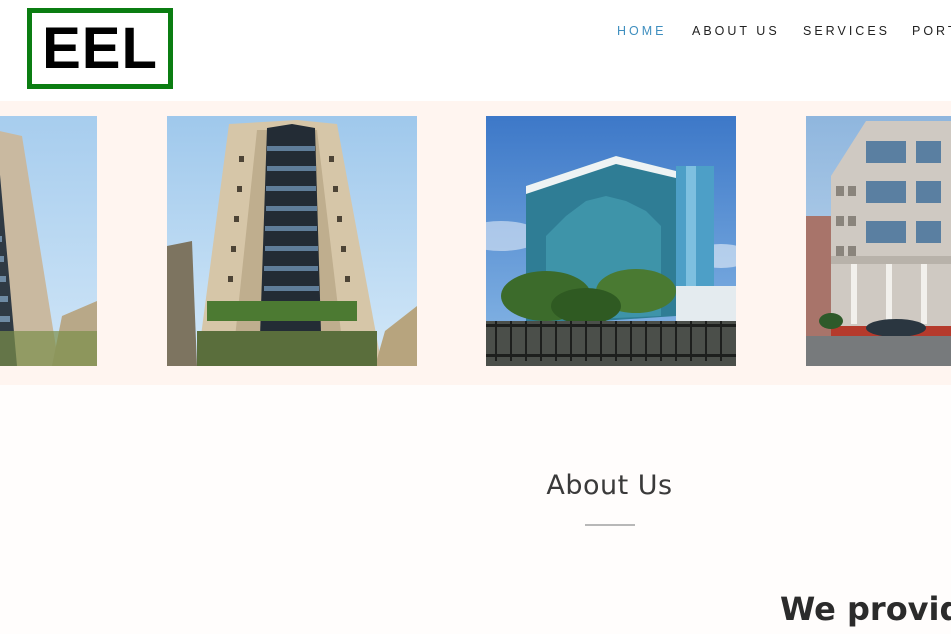  I want to click on nav-item-about-us: ABOUT US, so click(736, 31).